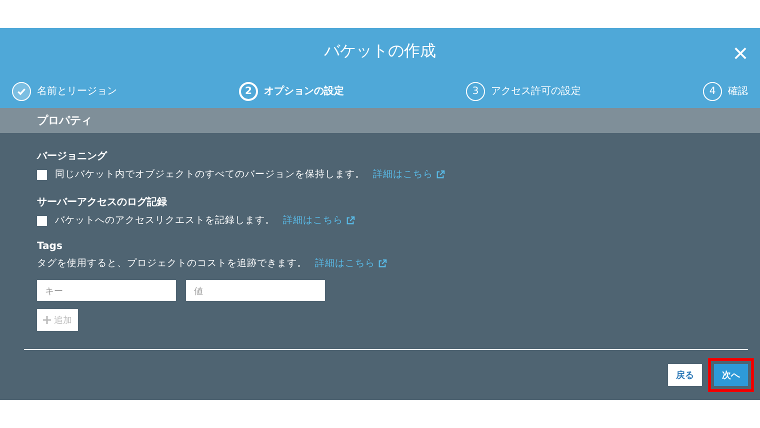 Image resolution: width=760 pixels, height=428 pixels. Describe the element at coordinates (380, 51) in the screenshot. I see `dialog-title: バケットの作成` at that location.